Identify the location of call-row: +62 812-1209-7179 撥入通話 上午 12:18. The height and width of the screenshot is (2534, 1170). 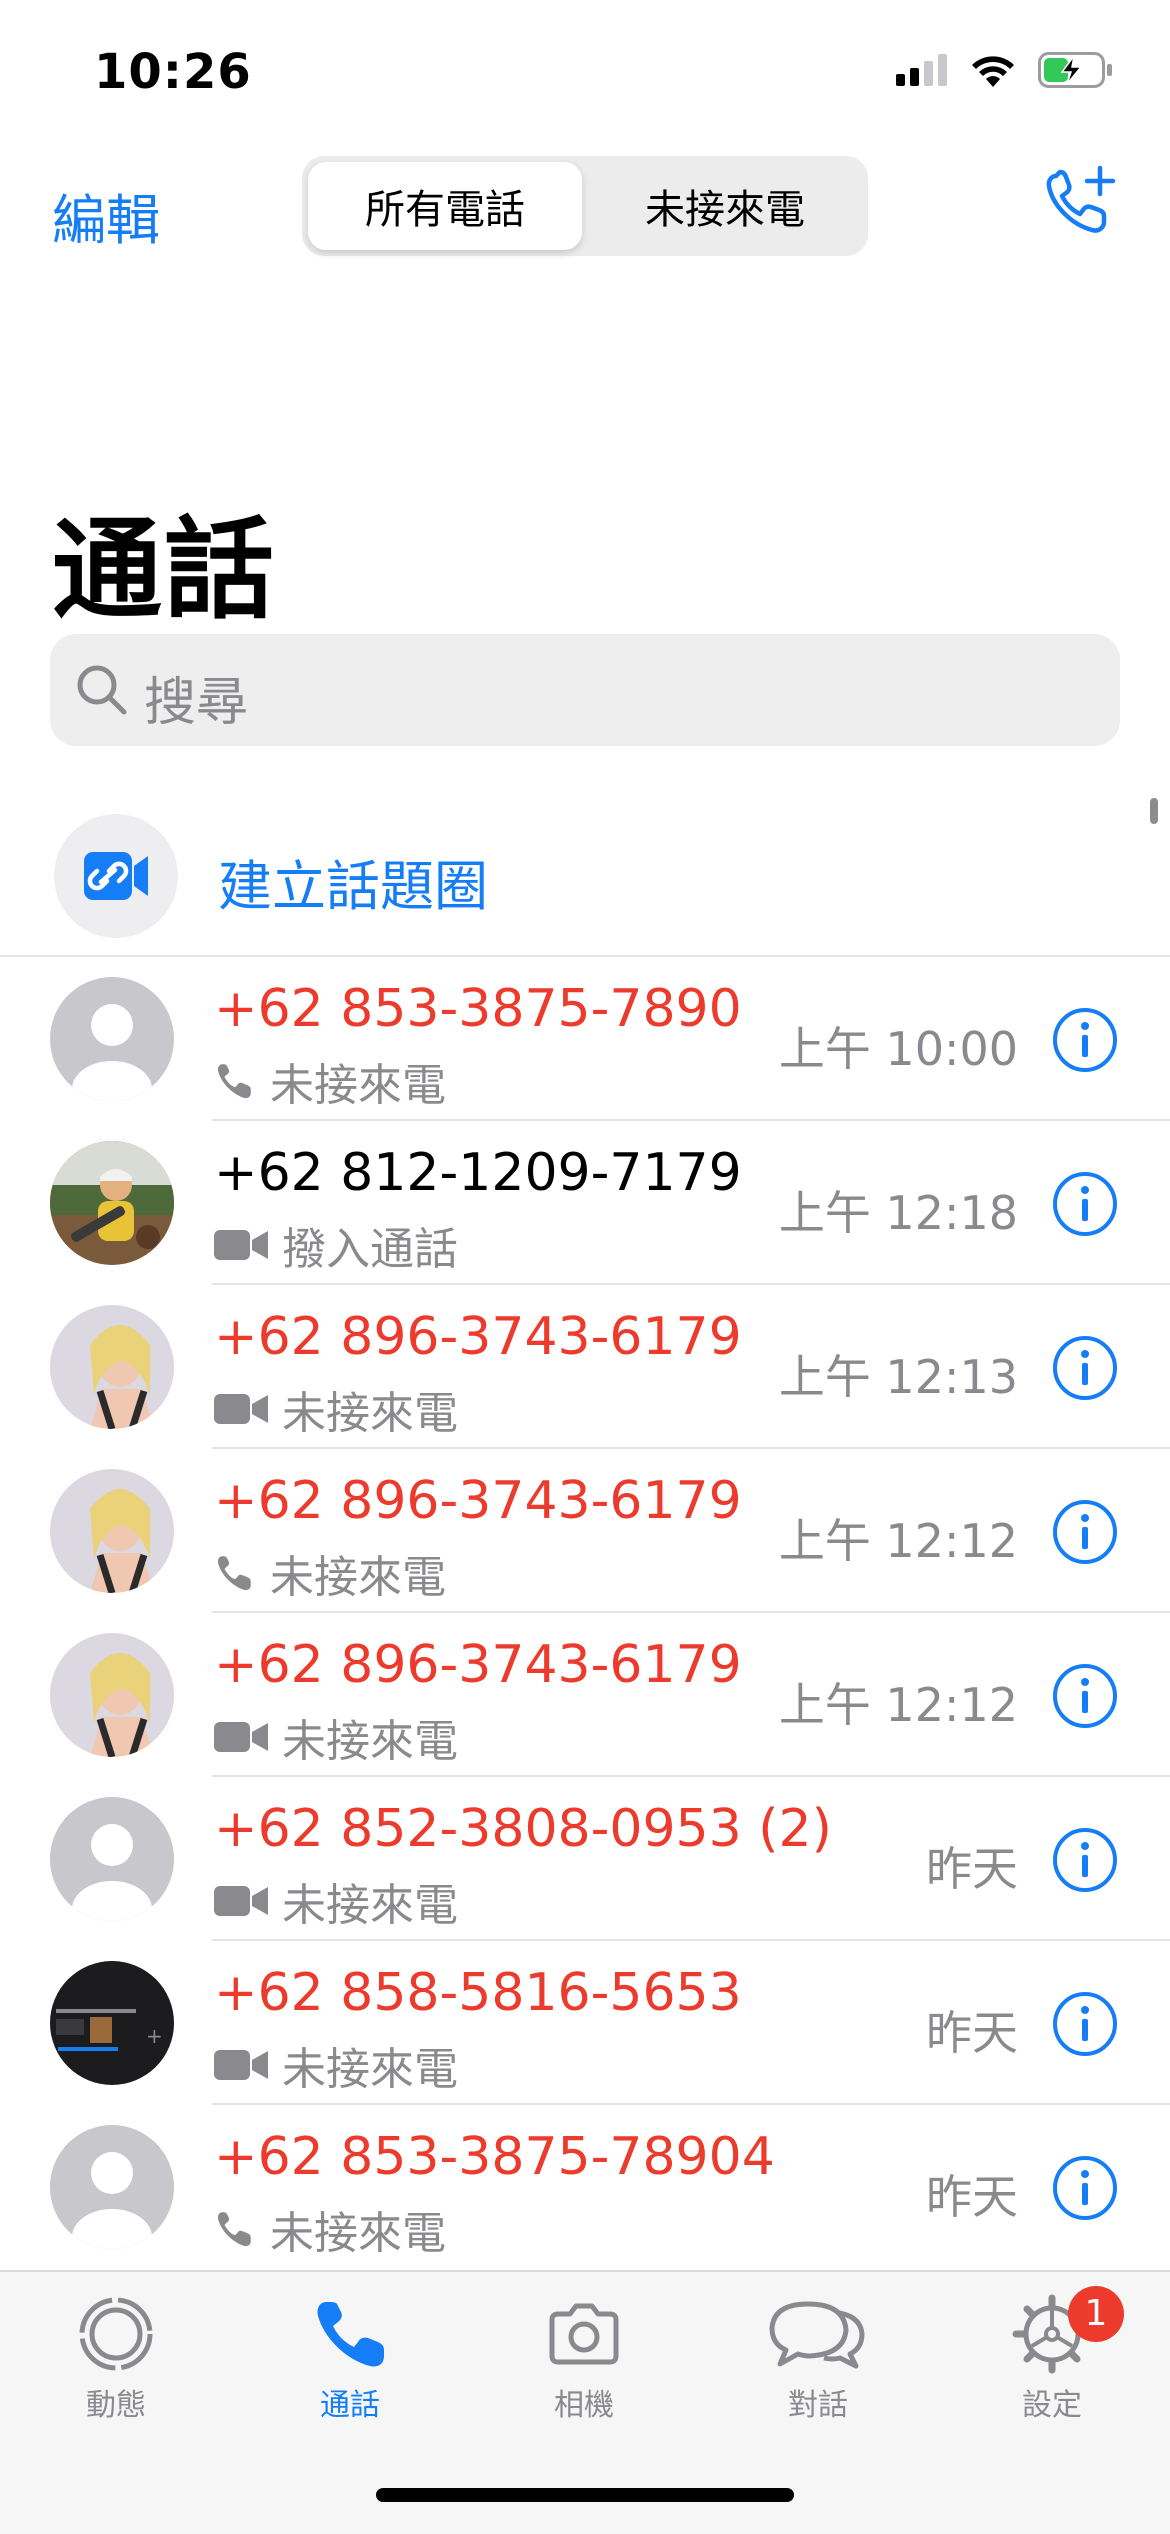
(585, 1203).